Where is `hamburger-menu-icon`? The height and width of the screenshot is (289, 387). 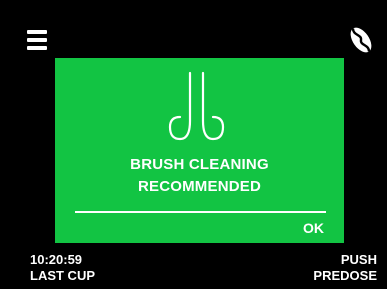 hamburger-menu-icon is located at coordinates (37, 40).